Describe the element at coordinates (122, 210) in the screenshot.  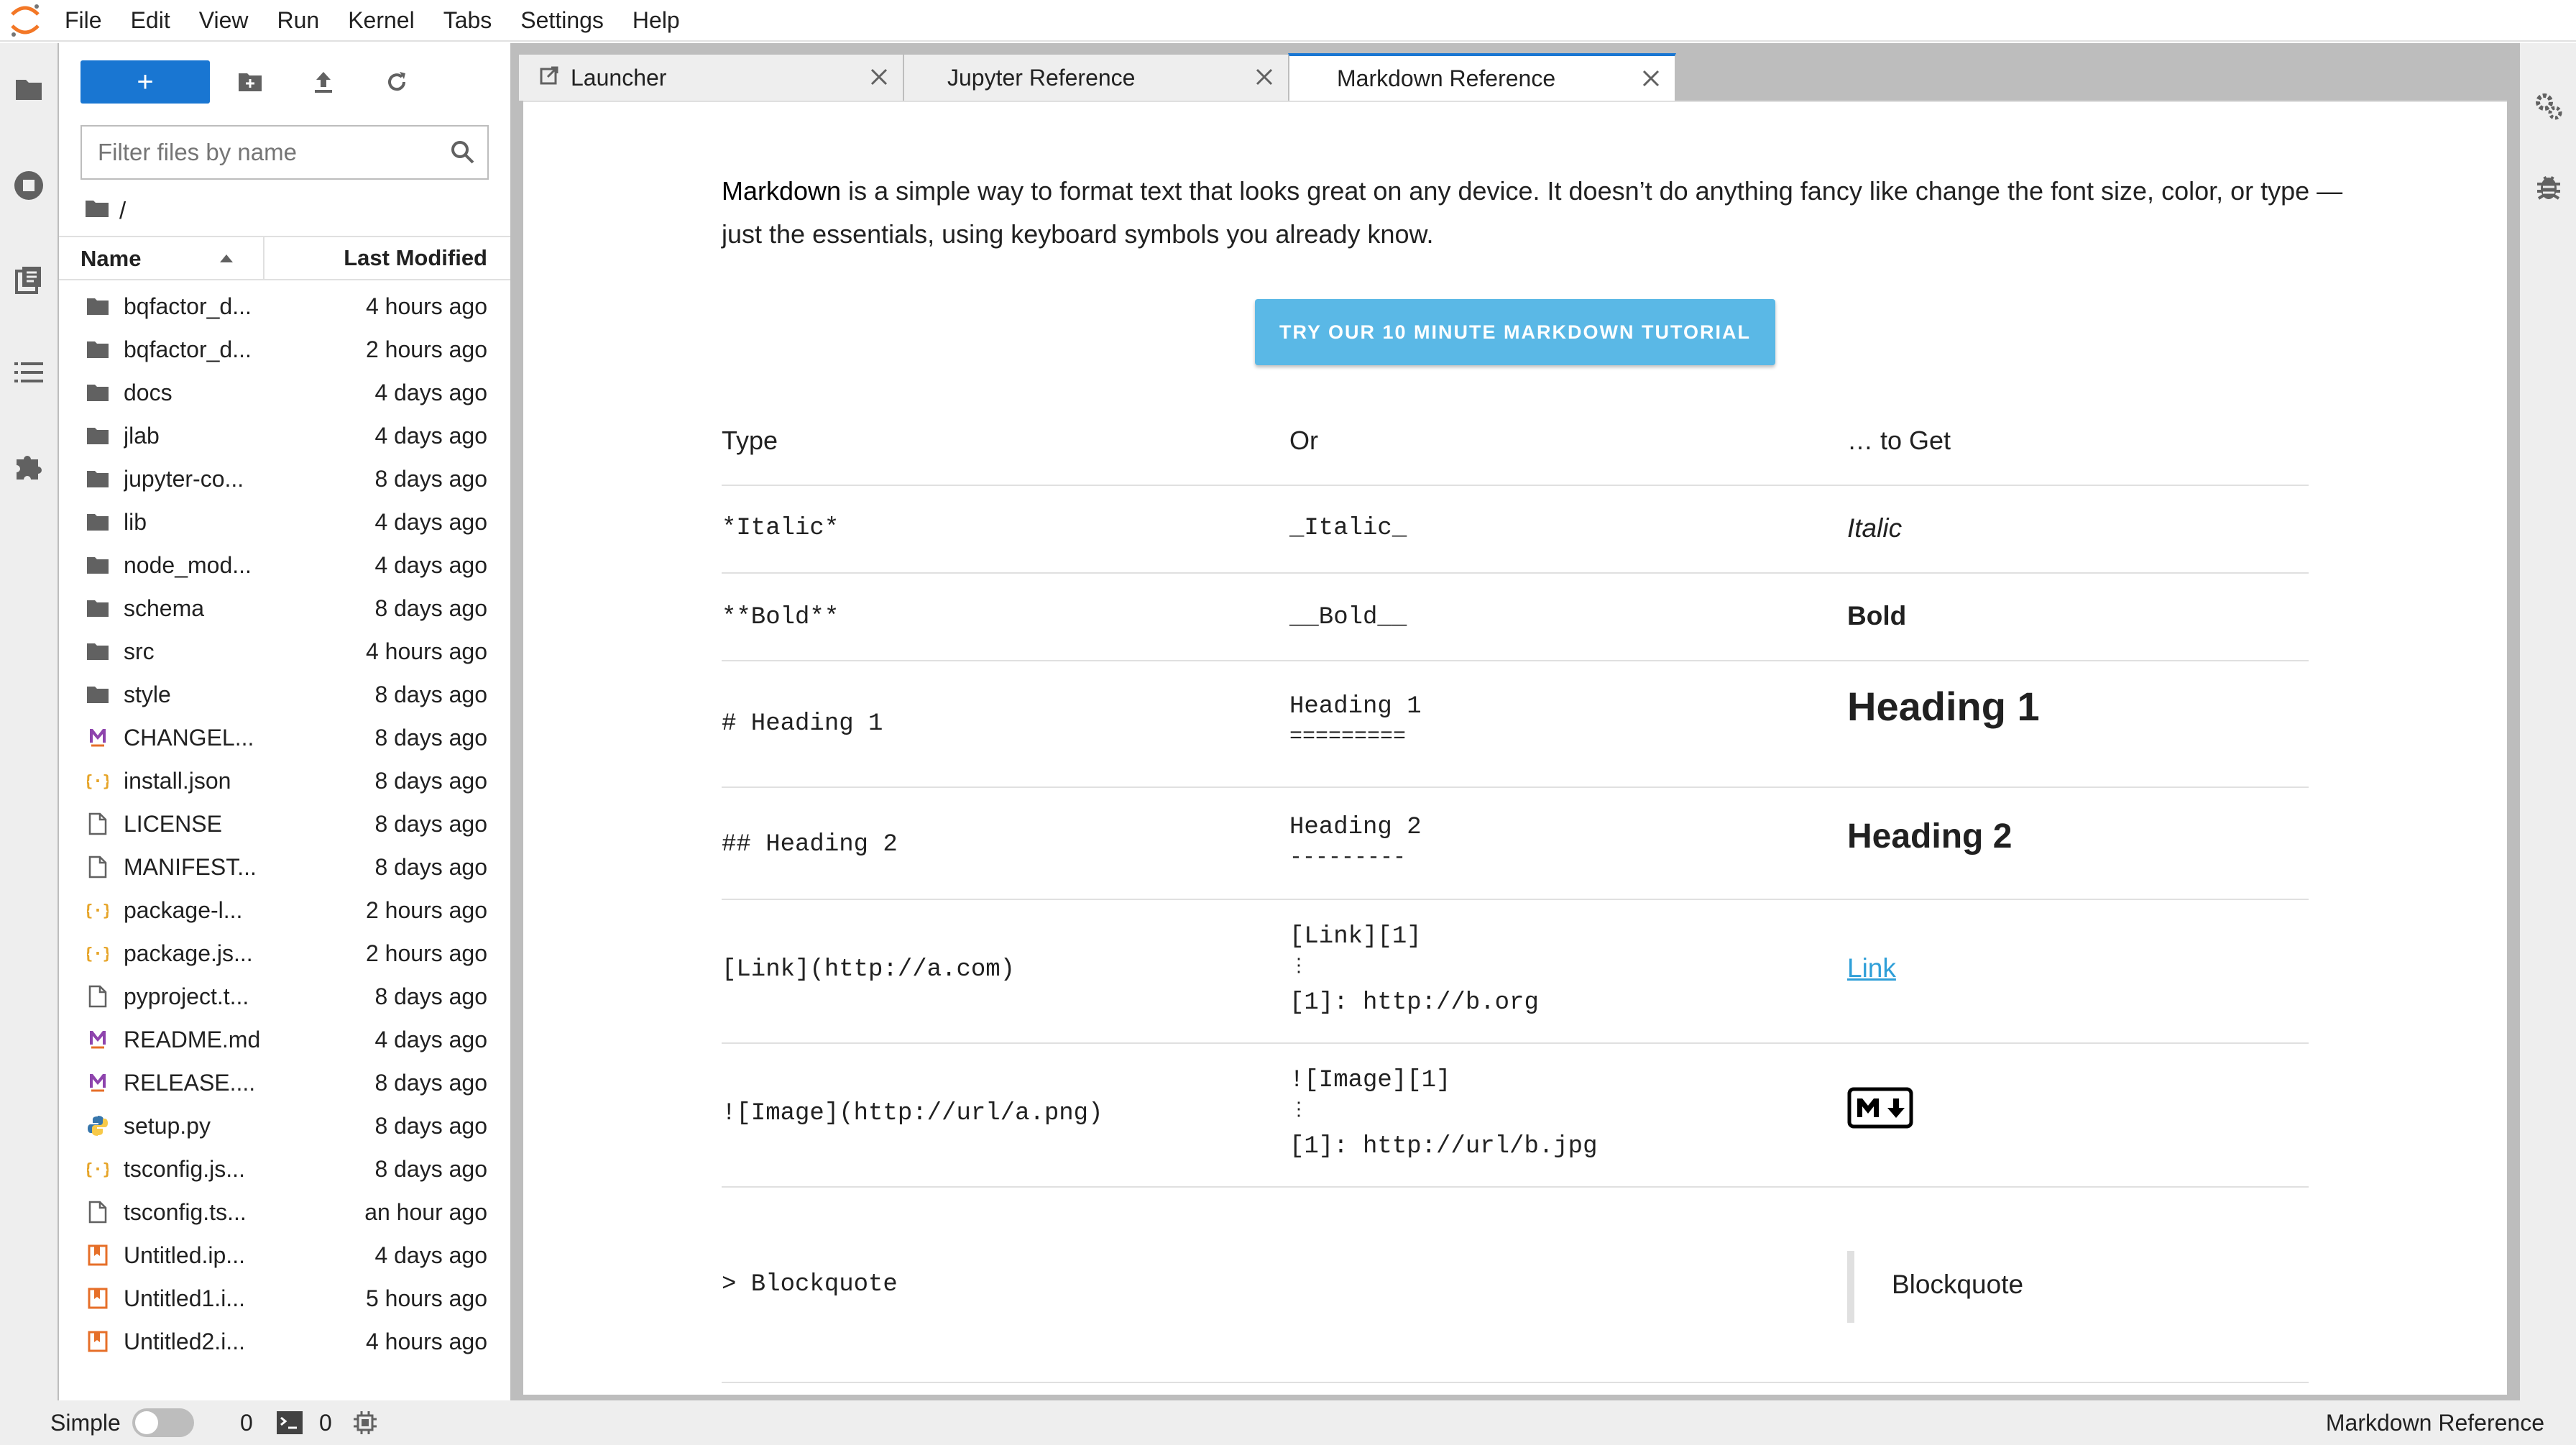
I see `breadcrumb-root: /` at that location.